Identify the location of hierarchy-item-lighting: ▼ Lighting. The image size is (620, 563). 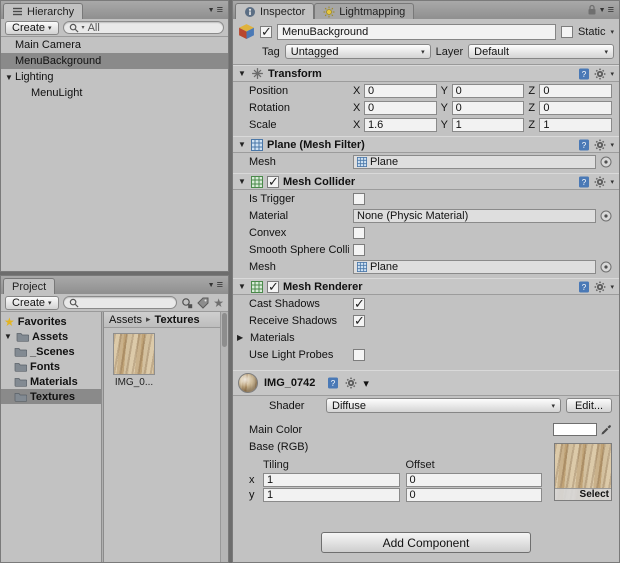
(114, 77).